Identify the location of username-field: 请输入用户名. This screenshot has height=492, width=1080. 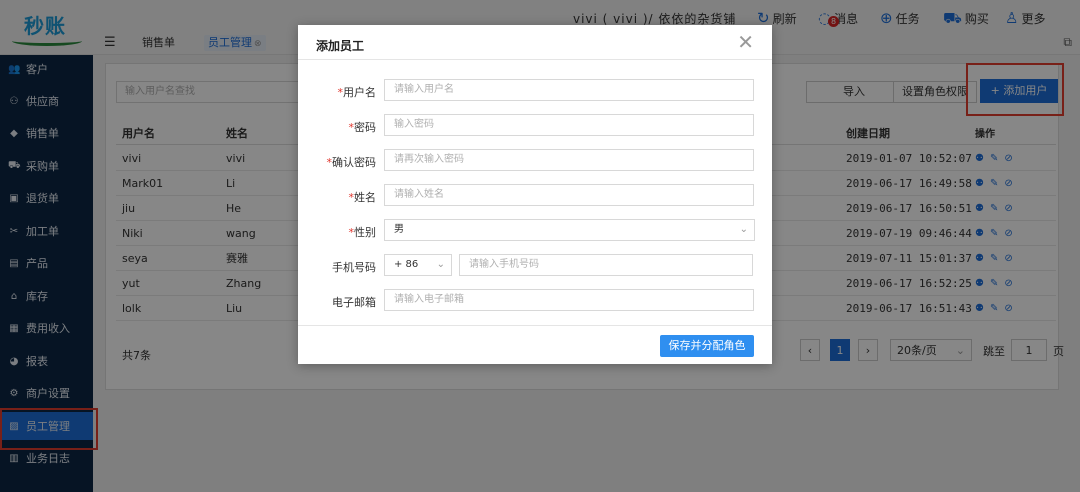
(569, 90).